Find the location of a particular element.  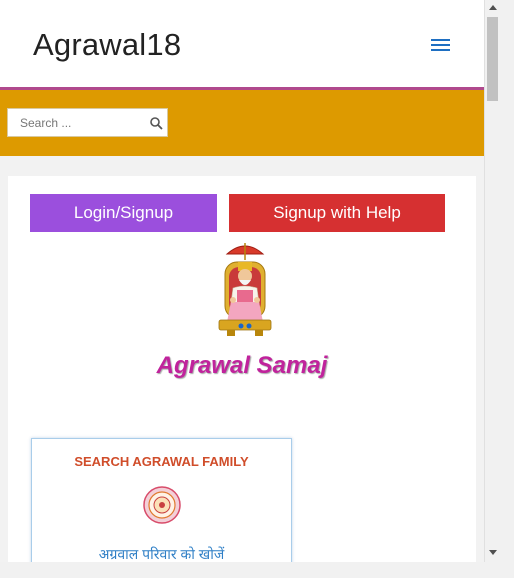

agrasen-maharaj-image is located at coordinates (245, 289).